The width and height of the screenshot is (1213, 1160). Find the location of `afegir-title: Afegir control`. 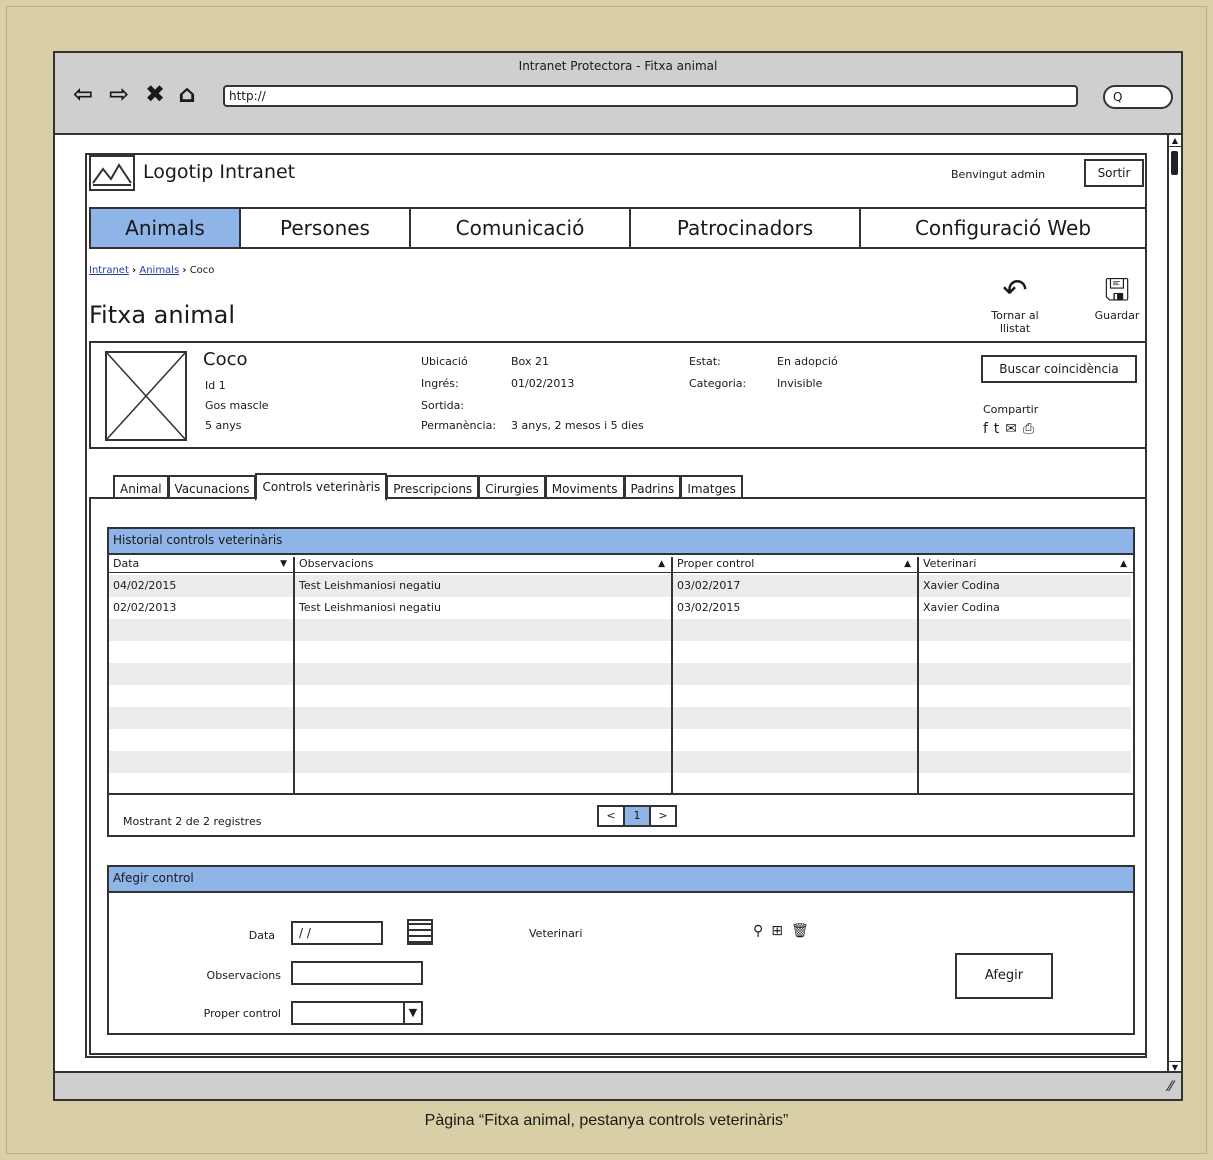

afegir-title: Afegir control is located at coordinates (621, 880).